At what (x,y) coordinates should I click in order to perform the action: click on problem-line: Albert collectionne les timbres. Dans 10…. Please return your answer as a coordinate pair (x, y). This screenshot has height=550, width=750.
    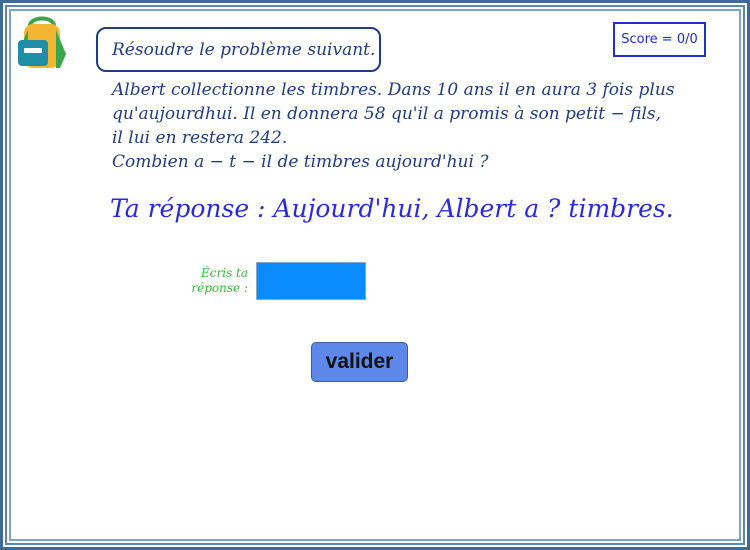
    Looking at the image, I should click on (393, 90).